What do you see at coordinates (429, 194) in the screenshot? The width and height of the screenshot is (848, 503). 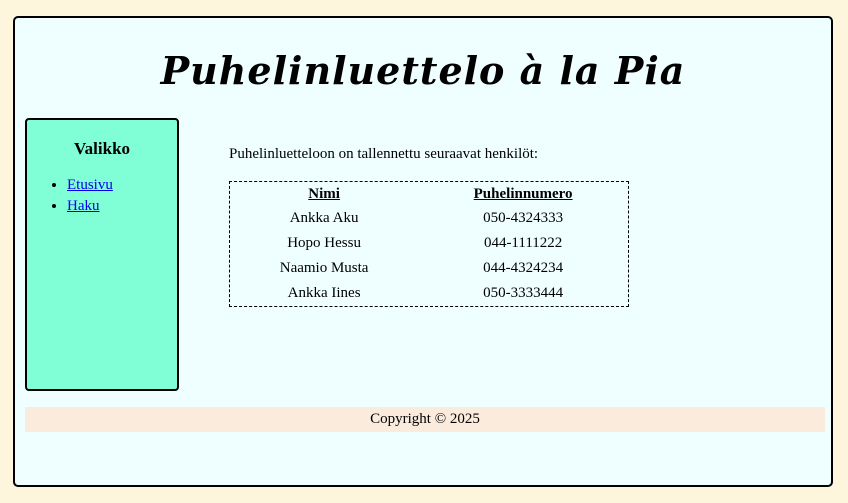 I see `table-header-row: Nimi Puhelinnumero` at bounding box center [429, 194].